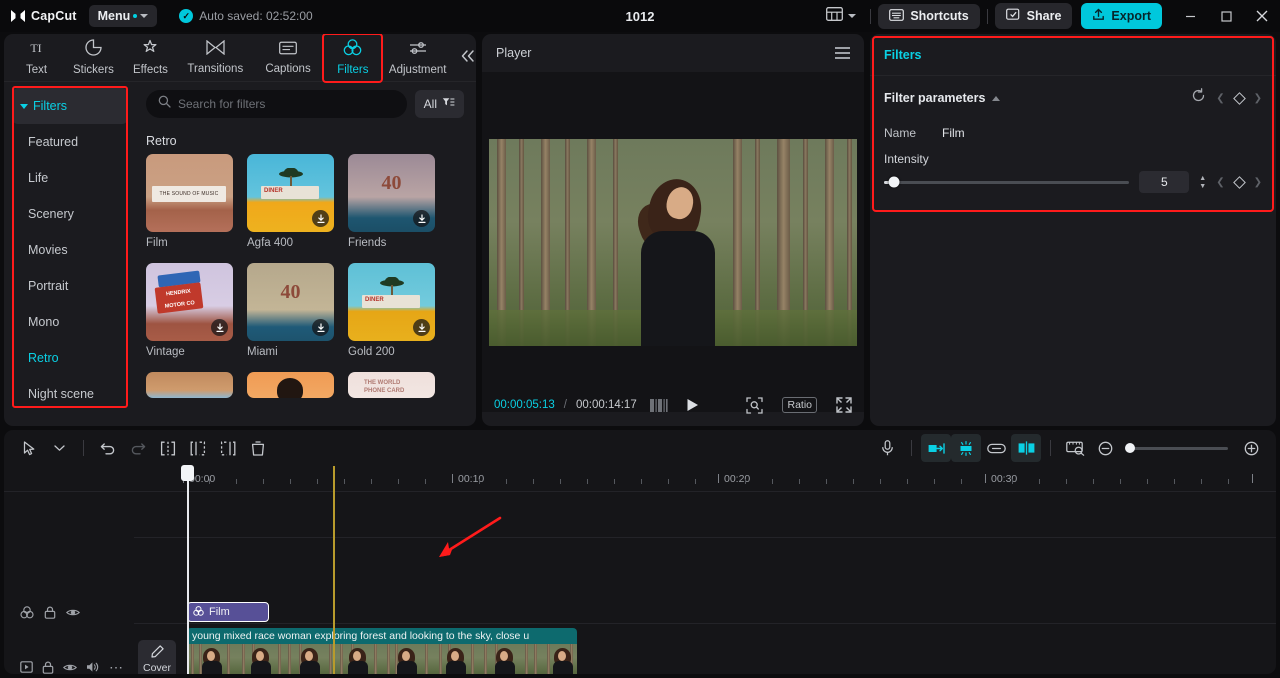  I want to click on stepper-down-icon: ▼, so click(1202, 186).